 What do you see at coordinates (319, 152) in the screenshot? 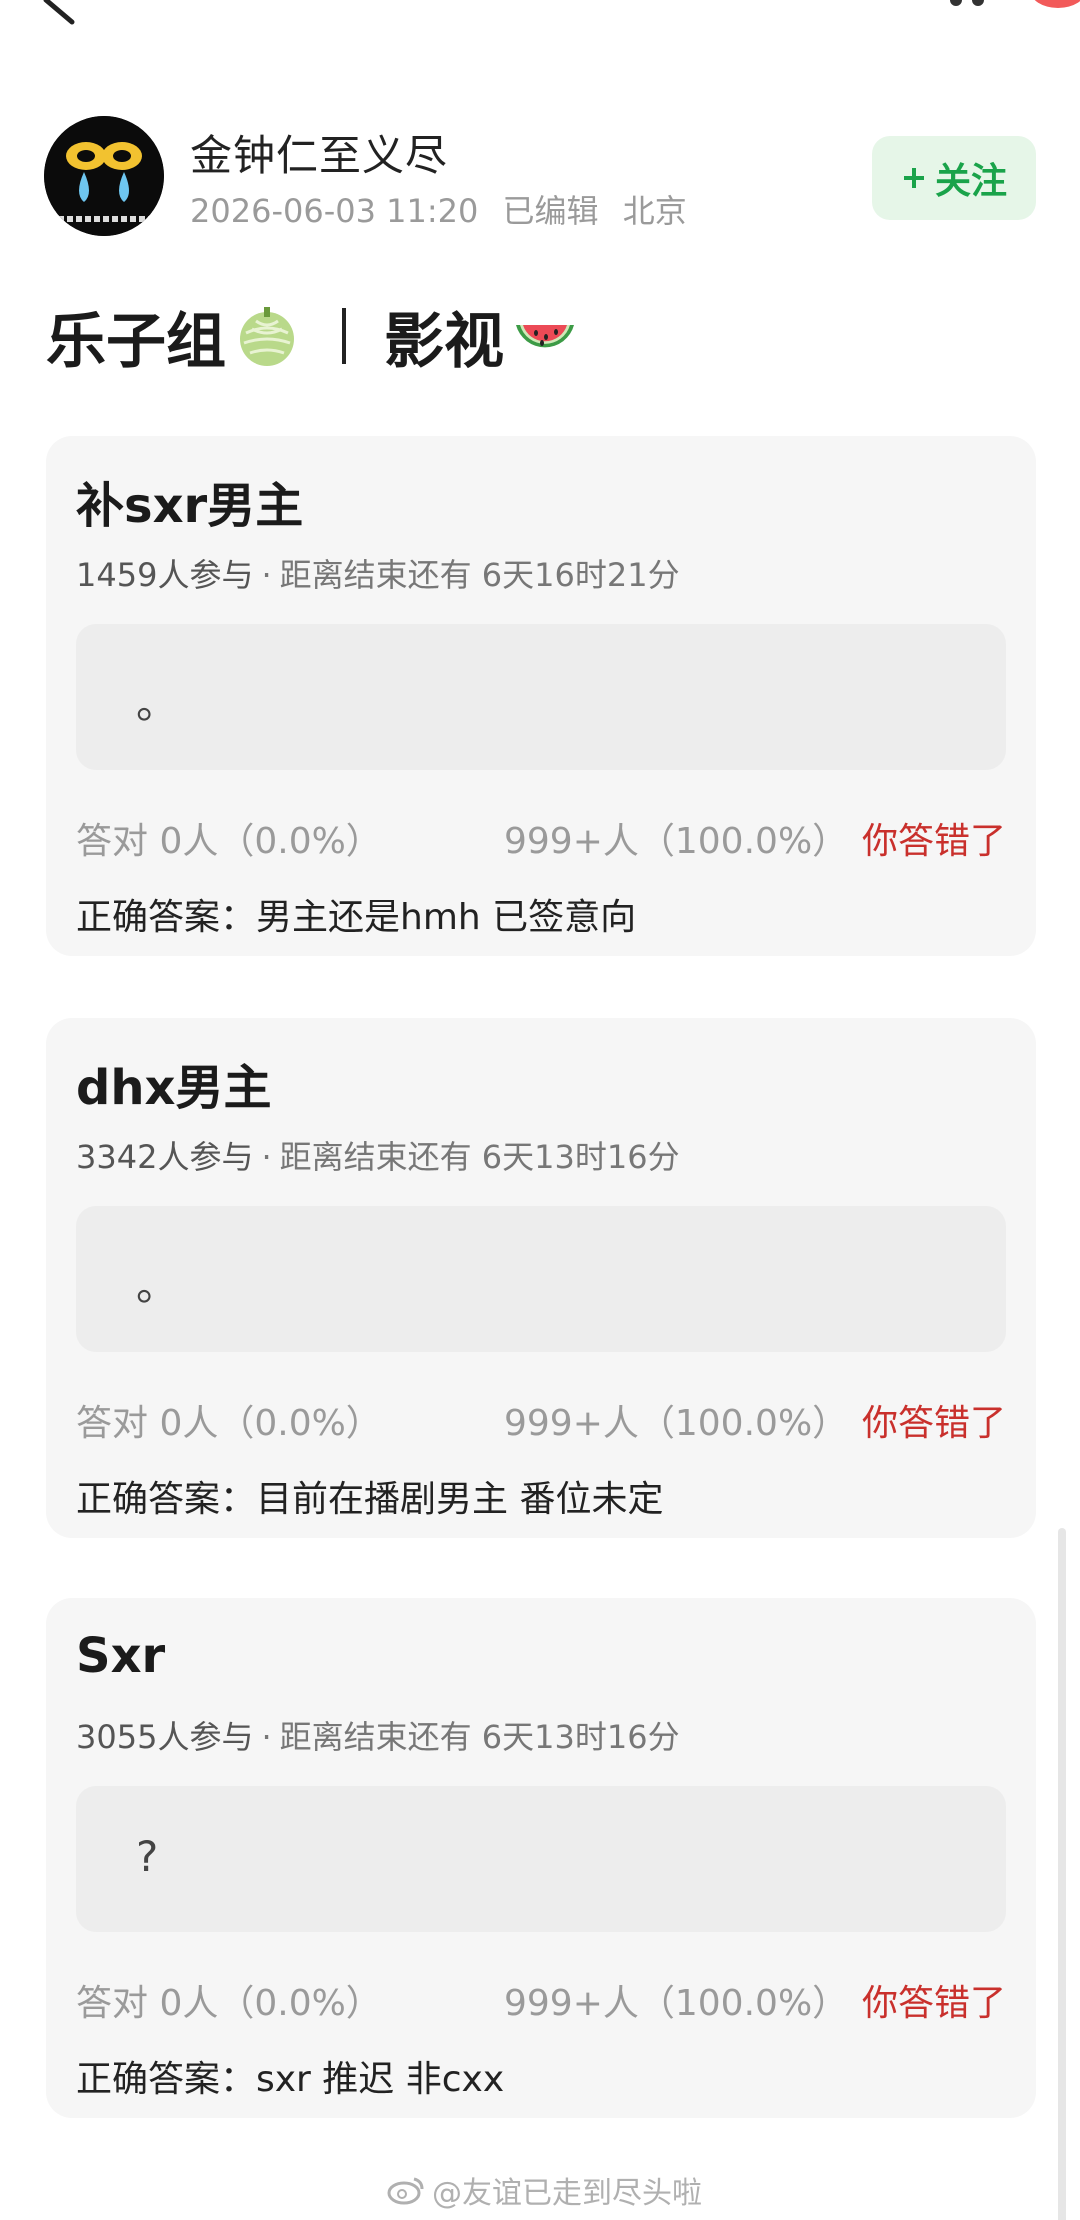
I see `author-name: 金钟仁至义尽` at bounding box center [319, 152].